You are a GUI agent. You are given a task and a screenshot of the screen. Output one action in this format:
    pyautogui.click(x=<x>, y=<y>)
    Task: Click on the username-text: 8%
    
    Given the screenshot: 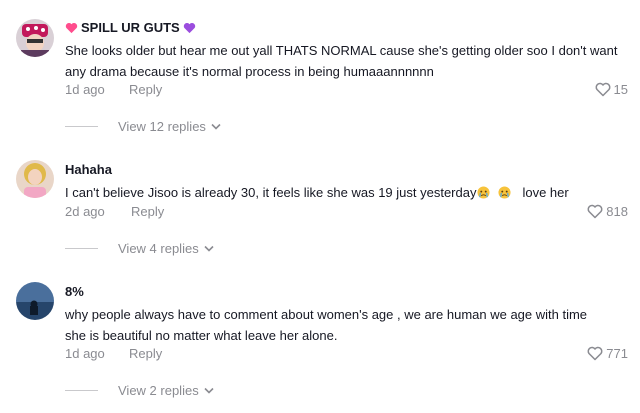 What is the action you would take?
    pyautogui.click(x=74, y=291)
    